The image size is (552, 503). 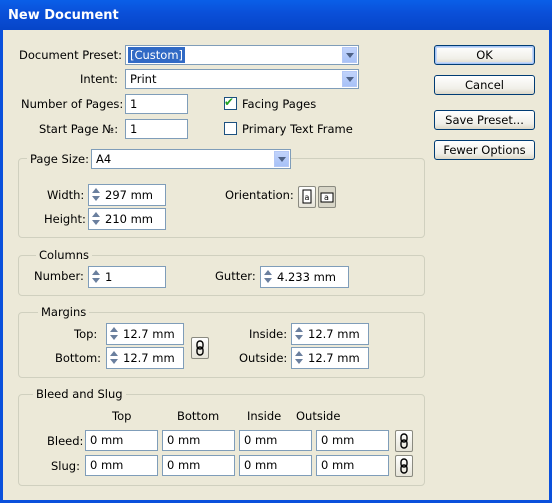 I want to click on gutter-value: 4.233 mm, so click(x=306, y=277).